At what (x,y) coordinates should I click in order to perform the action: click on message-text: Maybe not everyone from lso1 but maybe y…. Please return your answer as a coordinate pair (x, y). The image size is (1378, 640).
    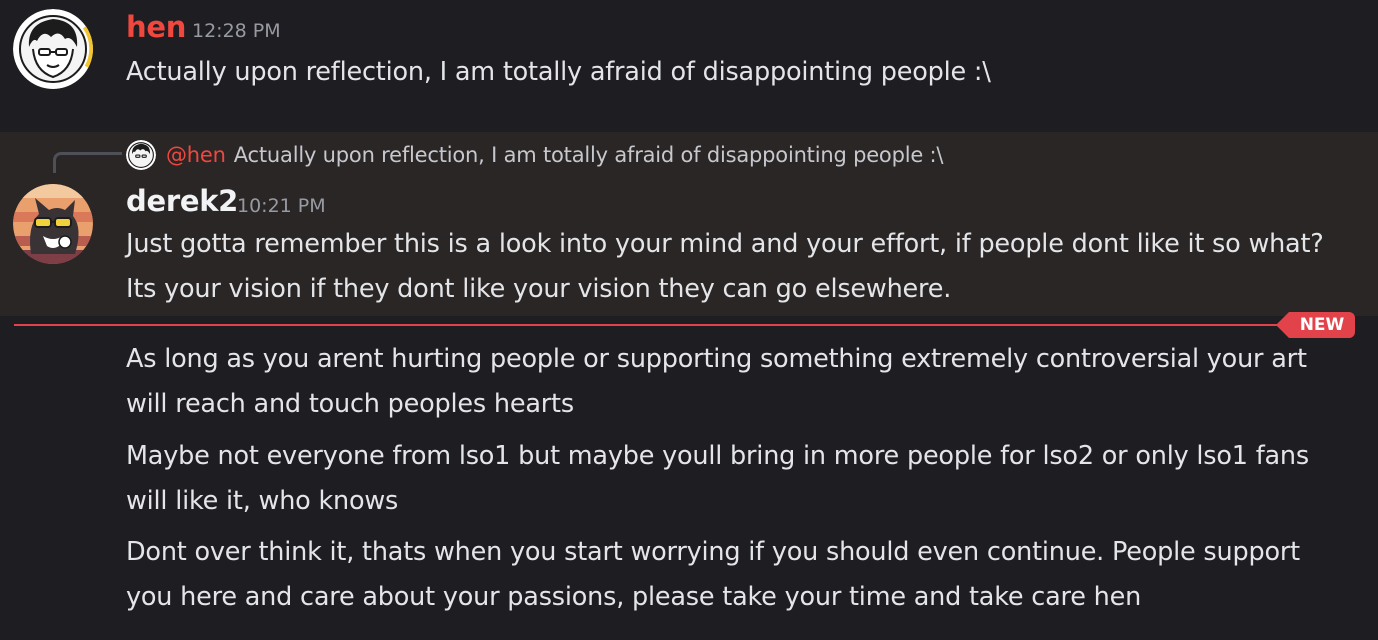
    Looking at the image, I should click on (717, 478).